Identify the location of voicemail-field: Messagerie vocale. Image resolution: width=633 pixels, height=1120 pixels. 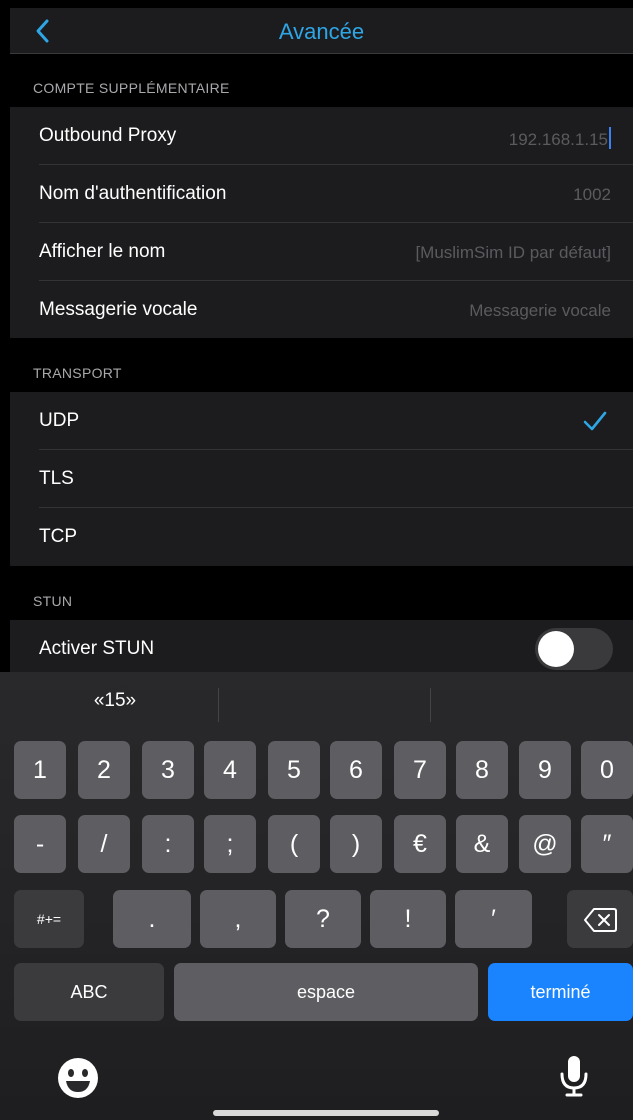
(540, 311).